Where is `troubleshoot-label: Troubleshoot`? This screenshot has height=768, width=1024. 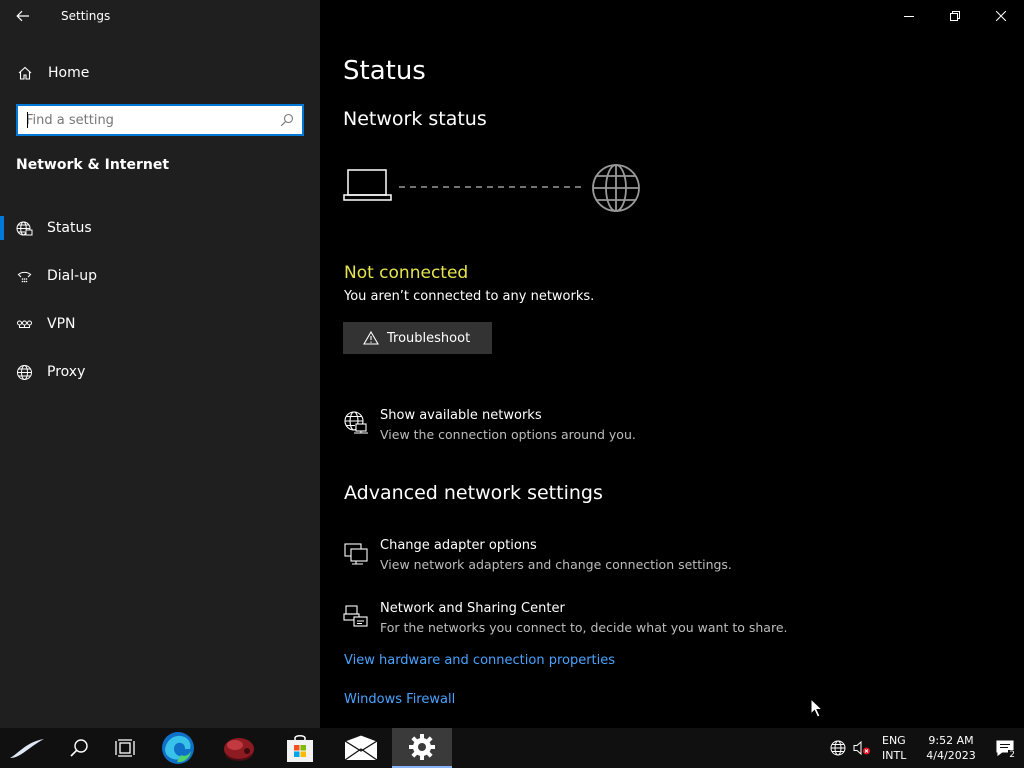
troubleshoot-label: Troubleshoot is located at coordinates (429, 338).